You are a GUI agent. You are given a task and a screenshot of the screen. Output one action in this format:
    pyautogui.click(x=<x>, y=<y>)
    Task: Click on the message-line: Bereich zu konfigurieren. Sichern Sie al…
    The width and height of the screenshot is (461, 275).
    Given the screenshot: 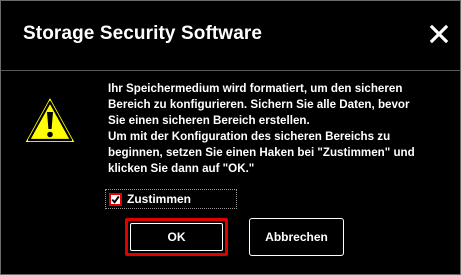 What is the action you would take?
    pyautogui.click(x=259, y=104)
    